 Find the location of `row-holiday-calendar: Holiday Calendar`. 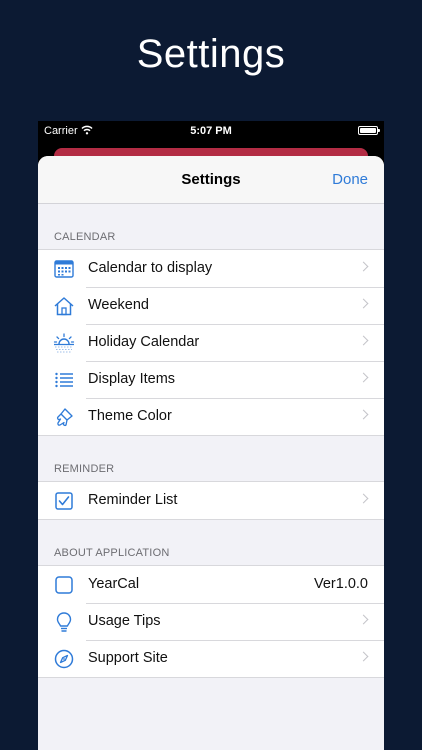

row-holiday-calendar: Holiday Calendar is located at coordinates (211, 342).